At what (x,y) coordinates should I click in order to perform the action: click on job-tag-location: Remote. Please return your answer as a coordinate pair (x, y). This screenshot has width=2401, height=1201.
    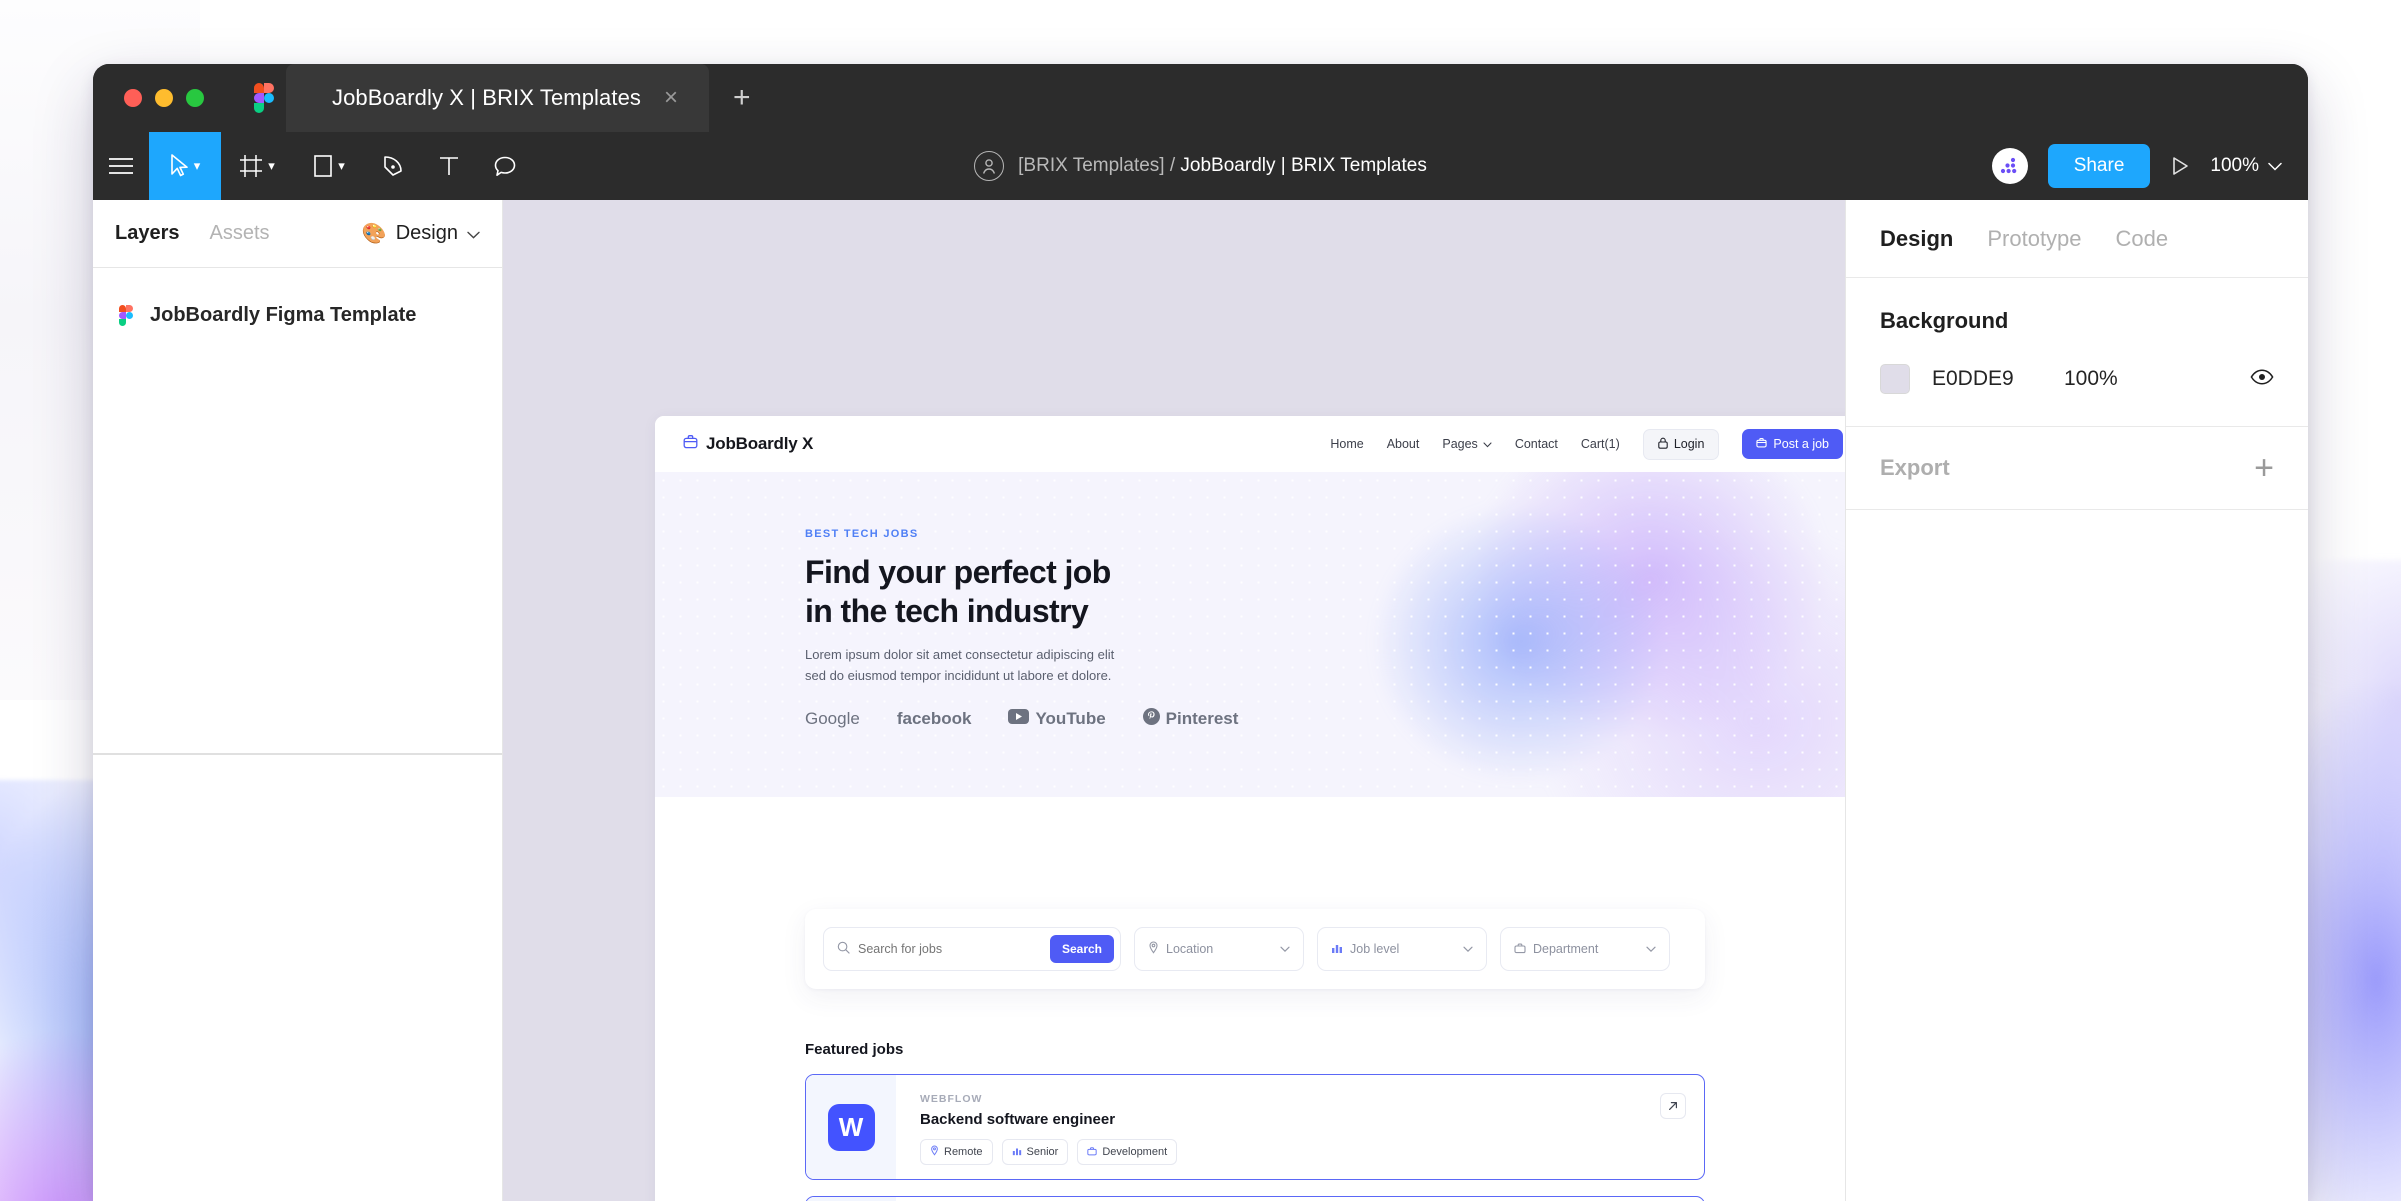
    Looking at the image, I should click on (956, 1152).